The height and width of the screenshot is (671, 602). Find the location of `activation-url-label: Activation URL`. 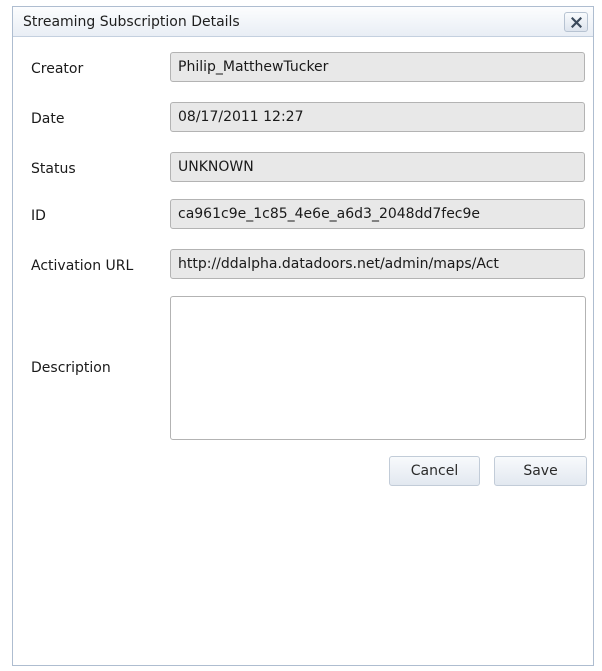

activation-url-label: Activation URL is located at coordinates (82, 266).